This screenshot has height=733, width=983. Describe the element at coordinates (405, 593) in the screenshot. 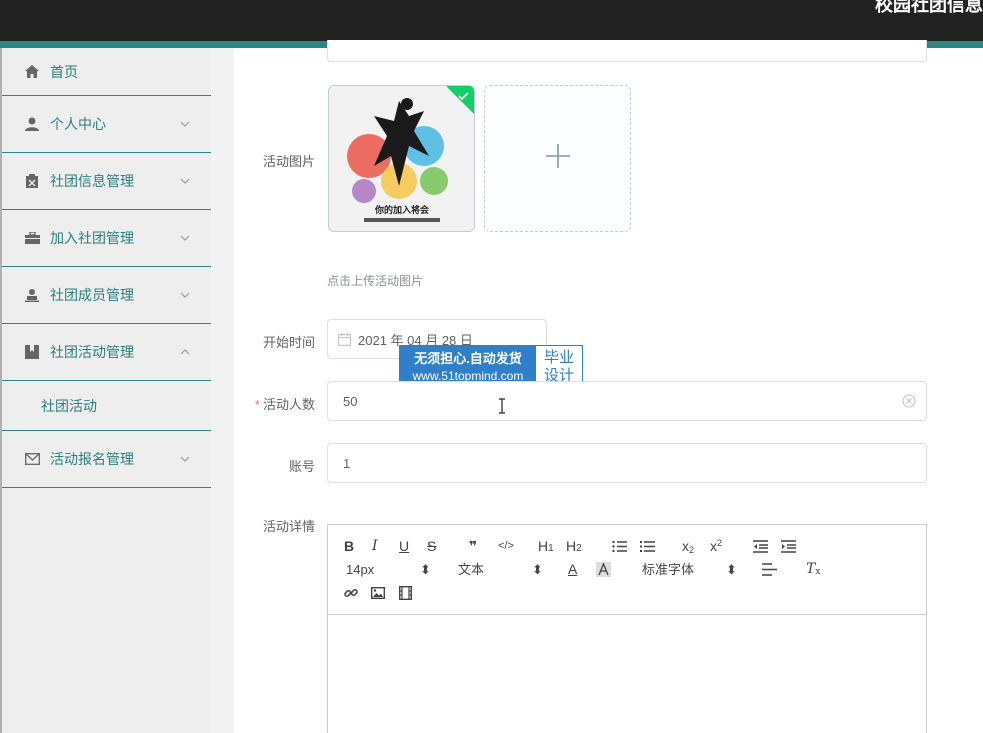

I see `video-icon` at that location.